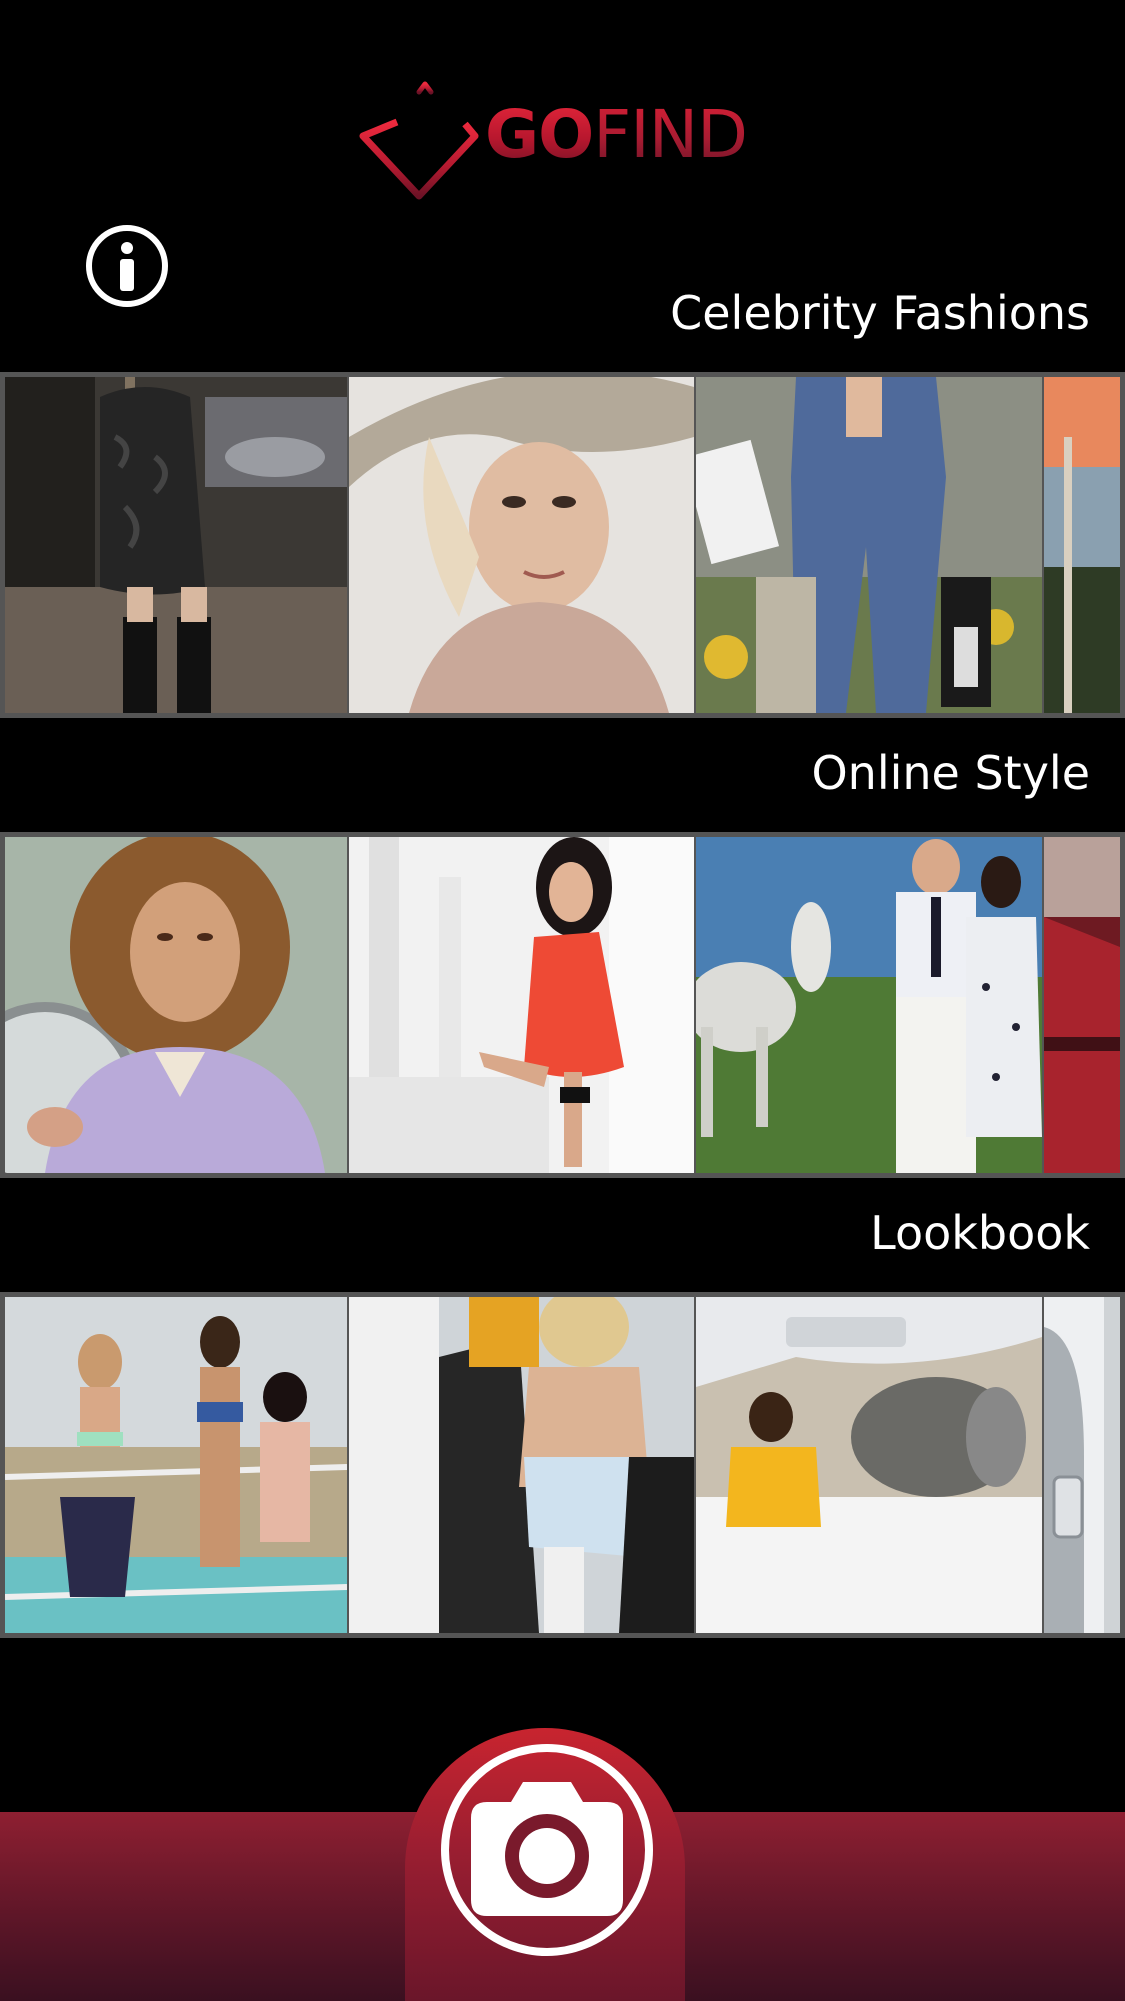 This screenshot has height=2001, width=1125. I want to click on camera-button, so click(547, 1850).